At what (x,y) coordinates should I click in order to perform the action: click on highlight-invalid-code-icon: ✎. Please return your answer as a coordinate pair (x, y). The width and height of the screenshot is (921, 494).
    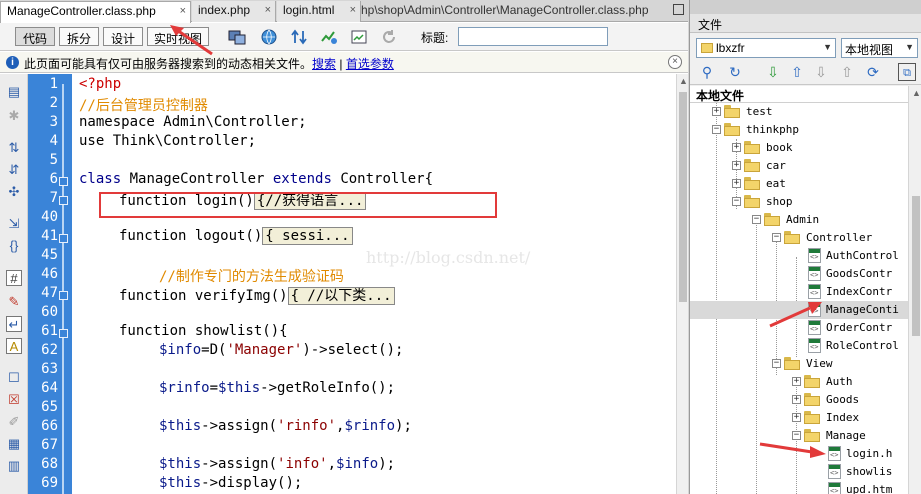
    Looking at the image, I should click on (14, 302).